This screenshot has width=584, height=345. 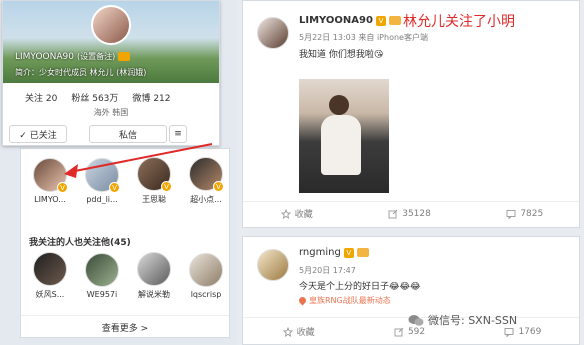 What do you see at coordinates (532, 213) in the screenshot?
I see `comment-count: 7825` at bounding box center [532, 213].